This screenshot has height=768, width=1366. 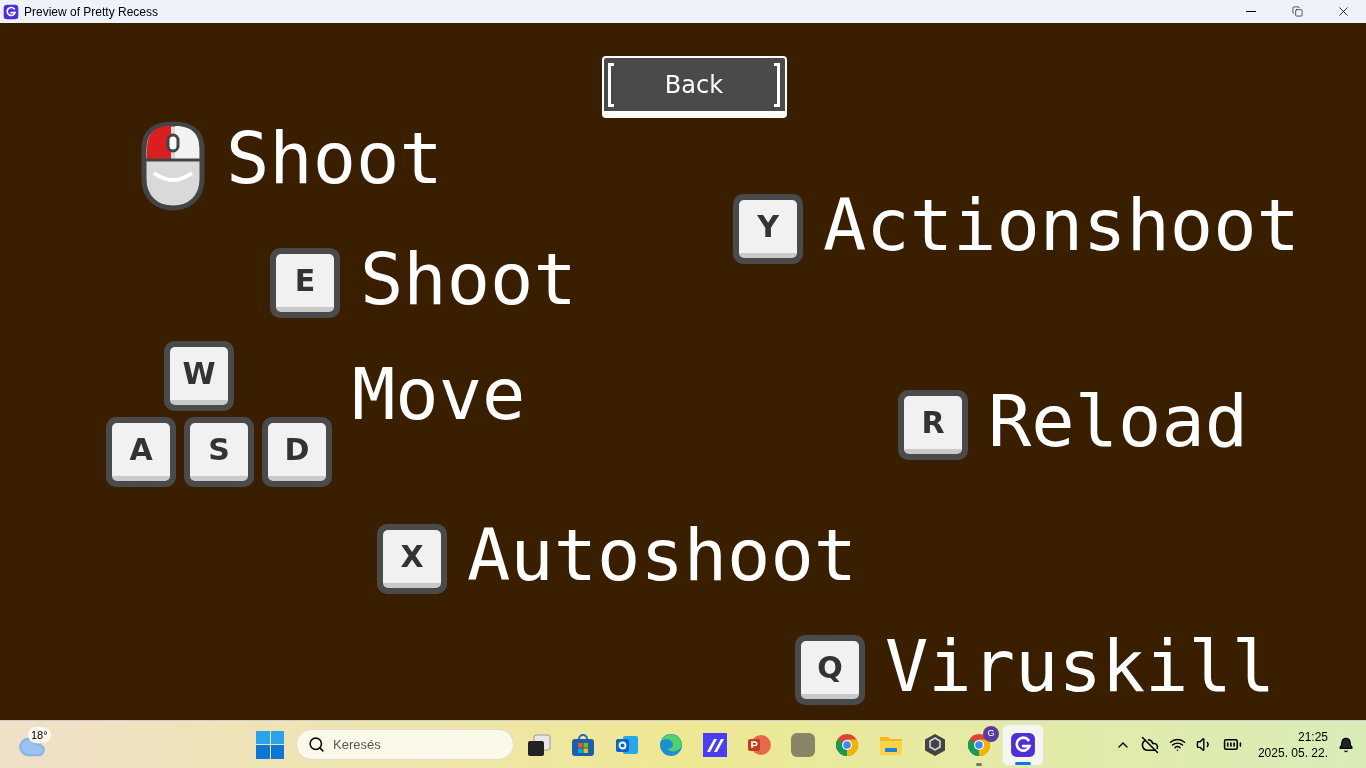 I want to click on key-cap: X, so click(x=412, y=559).